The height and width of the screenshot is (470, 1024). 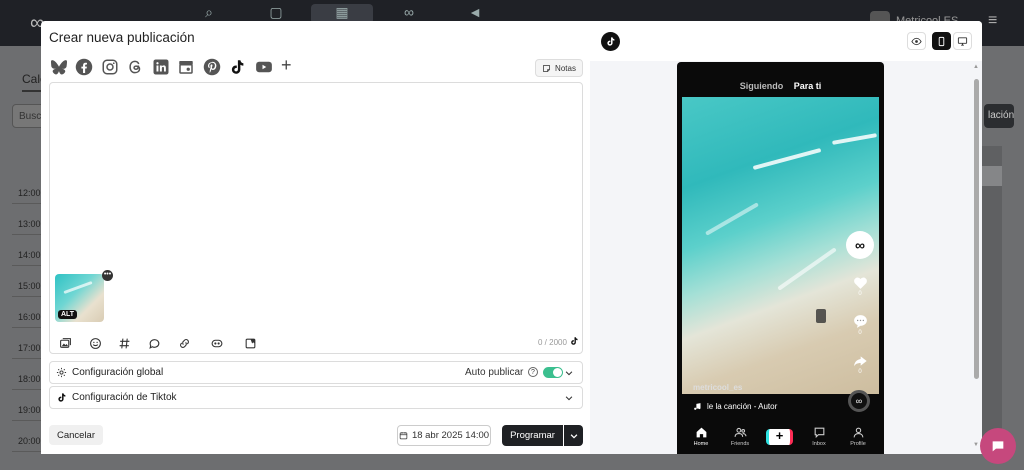 I want to click on friends-icon, so click(x=740, y=432).